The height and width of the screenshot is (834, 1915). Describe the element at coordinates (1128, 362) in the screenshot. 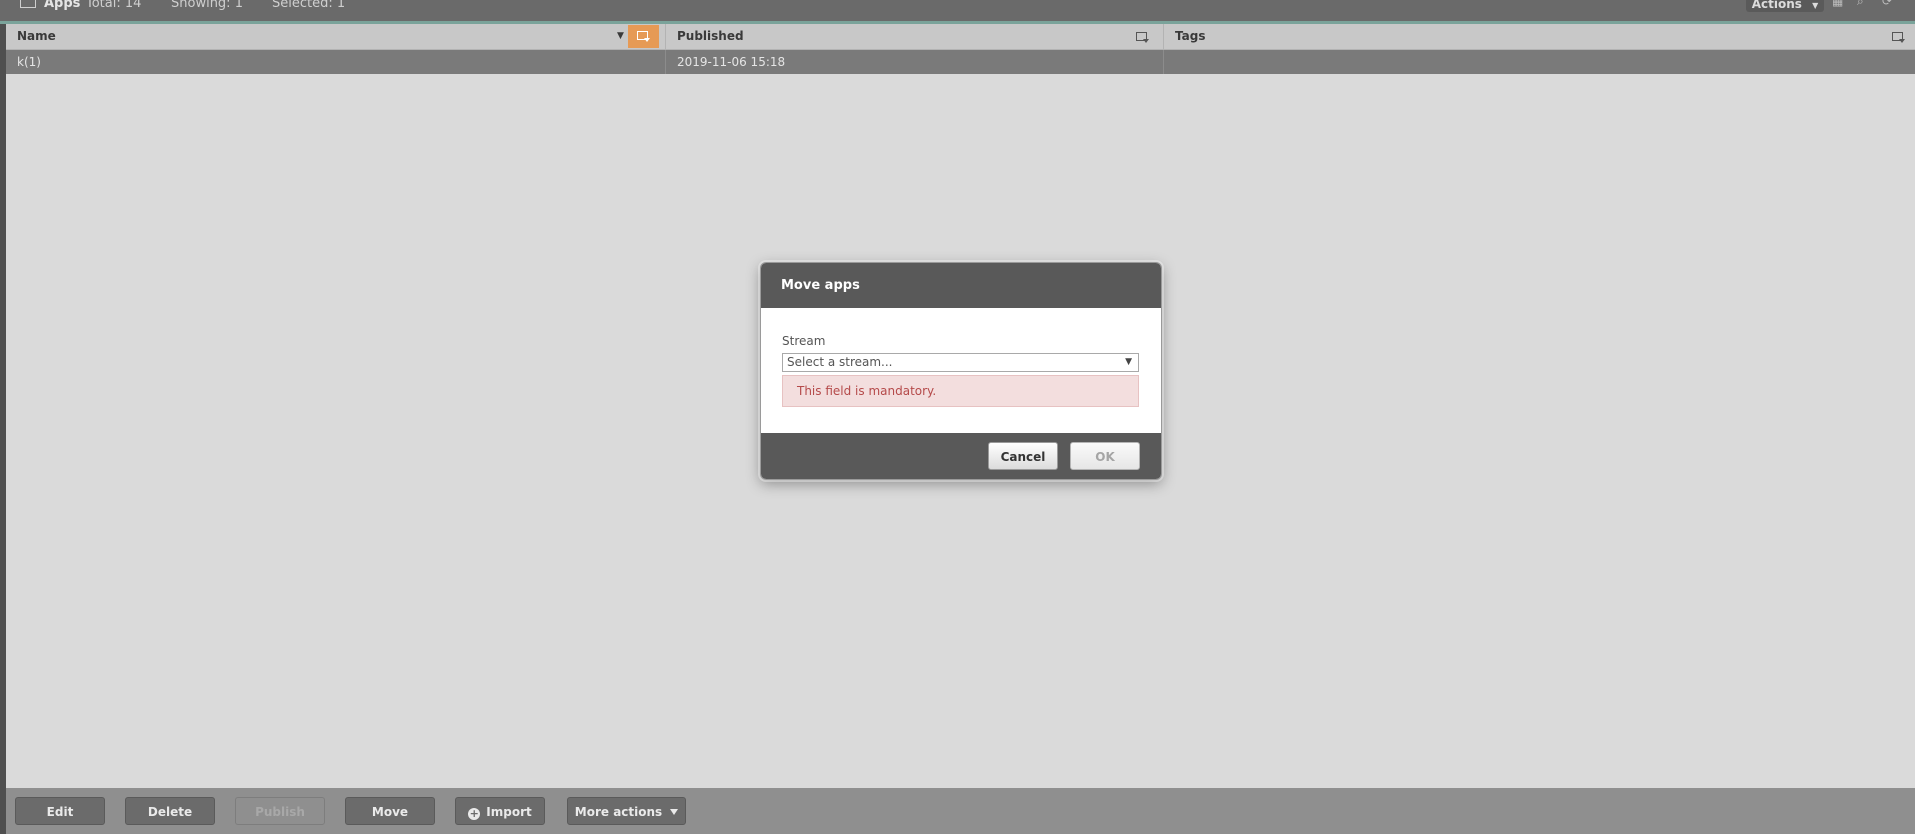

I see `dropdown-arrow-icon: ▼` at that location.